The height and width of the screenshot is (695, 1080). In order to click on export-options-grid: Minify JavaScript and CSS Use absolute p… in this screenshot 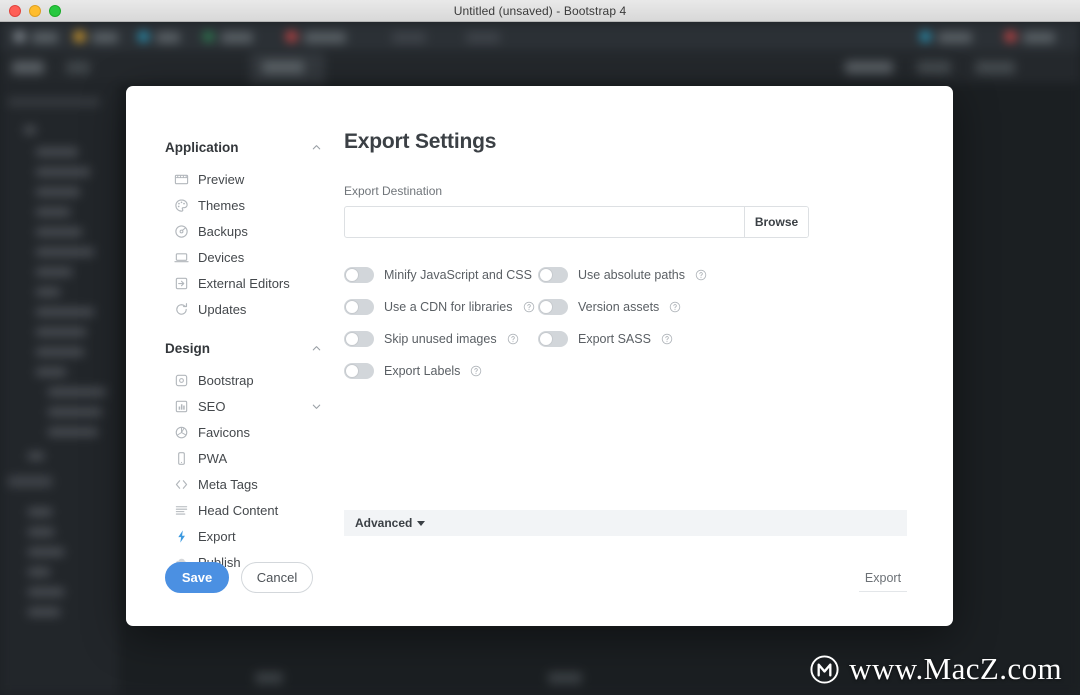, I will do `click(554, 323)`.